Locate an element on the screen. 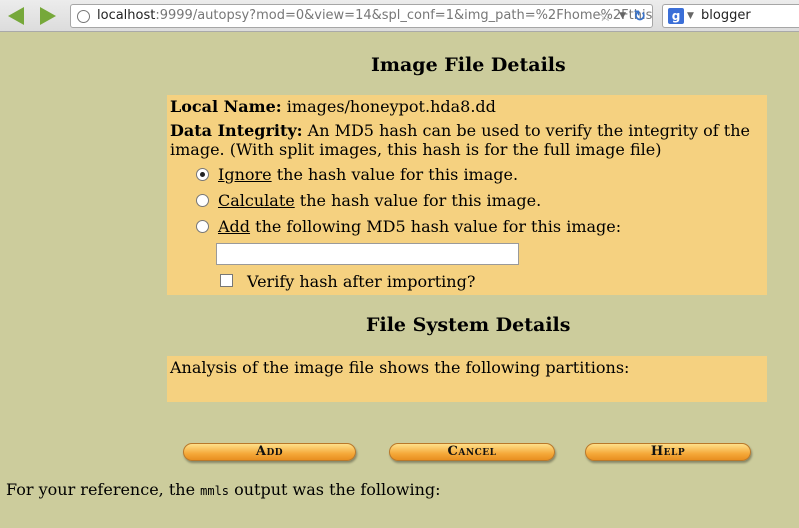 The image size is (799, 528). verify-hash-checkbox is located at coordinates (226, 280).